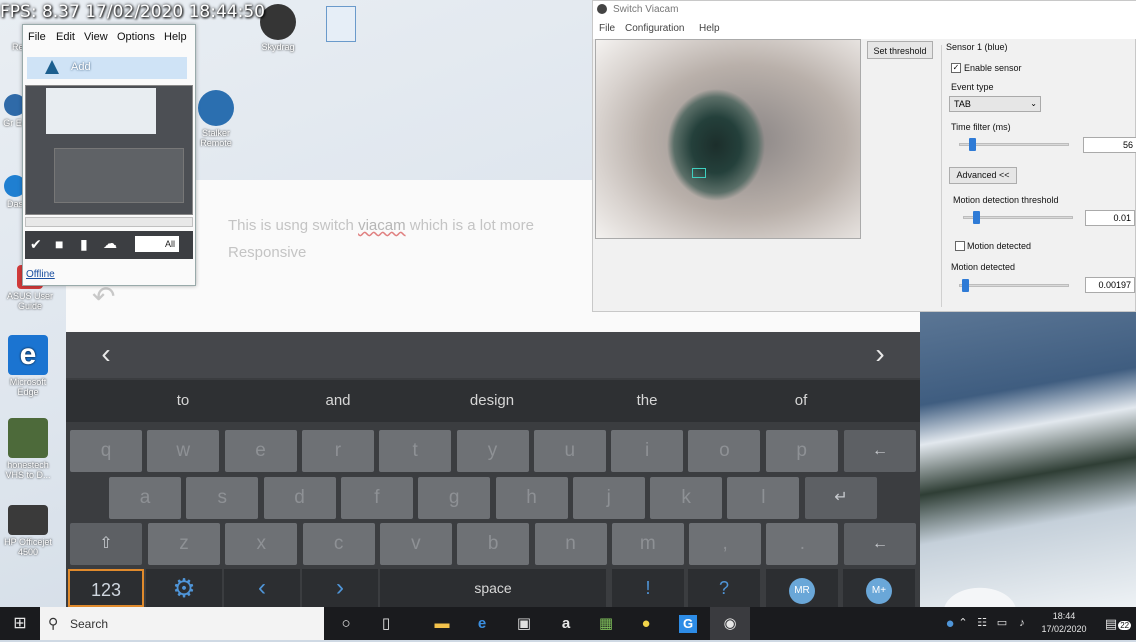 The width and height of the screenshot is (1136, 642). I want to click on key-o: o, so click(724, 451).